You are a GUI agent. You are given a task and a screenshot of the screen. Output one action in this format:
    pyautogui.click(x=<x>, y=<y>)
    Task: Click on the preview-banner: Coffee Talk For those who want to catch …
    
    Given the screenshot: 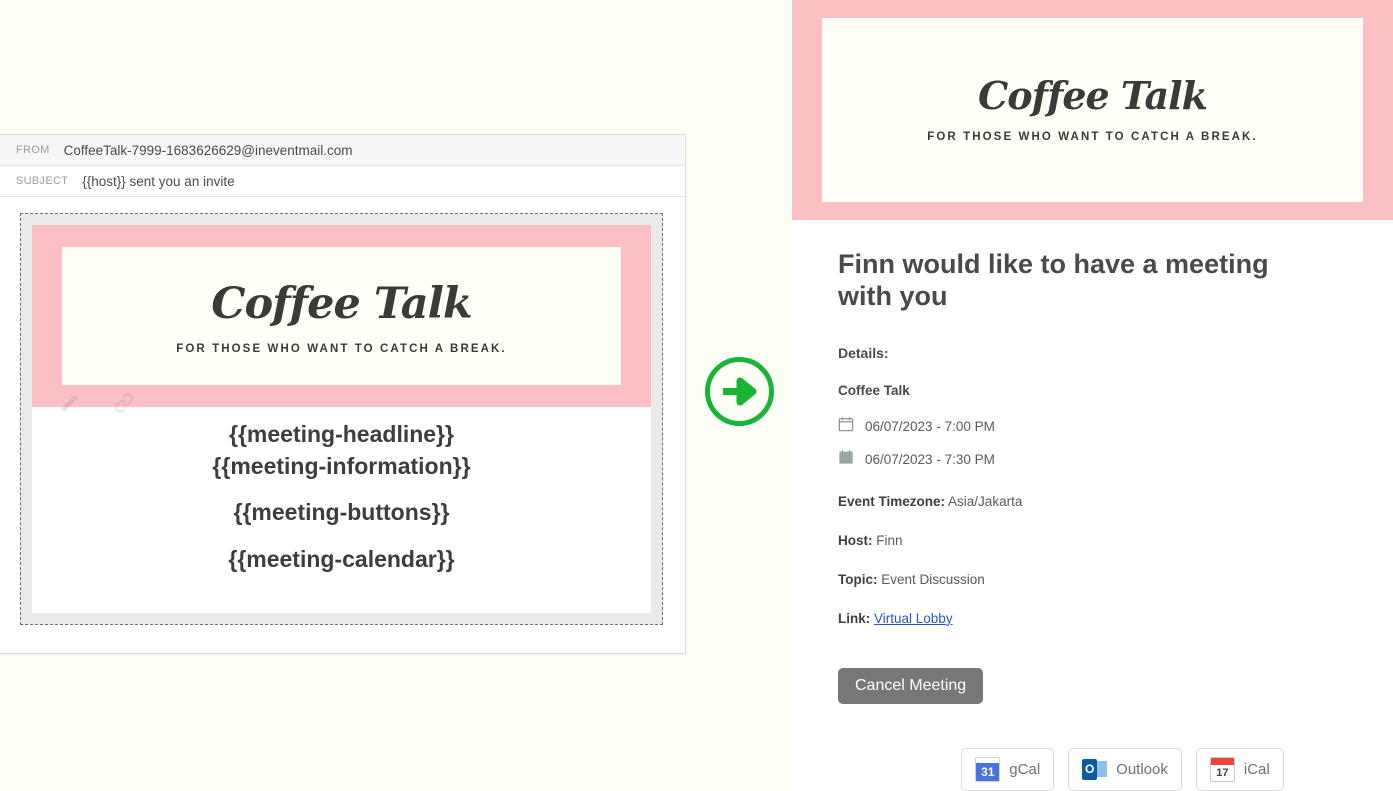 What is the action you would take?
    pyautogui.click(x=1092, y=110)
    